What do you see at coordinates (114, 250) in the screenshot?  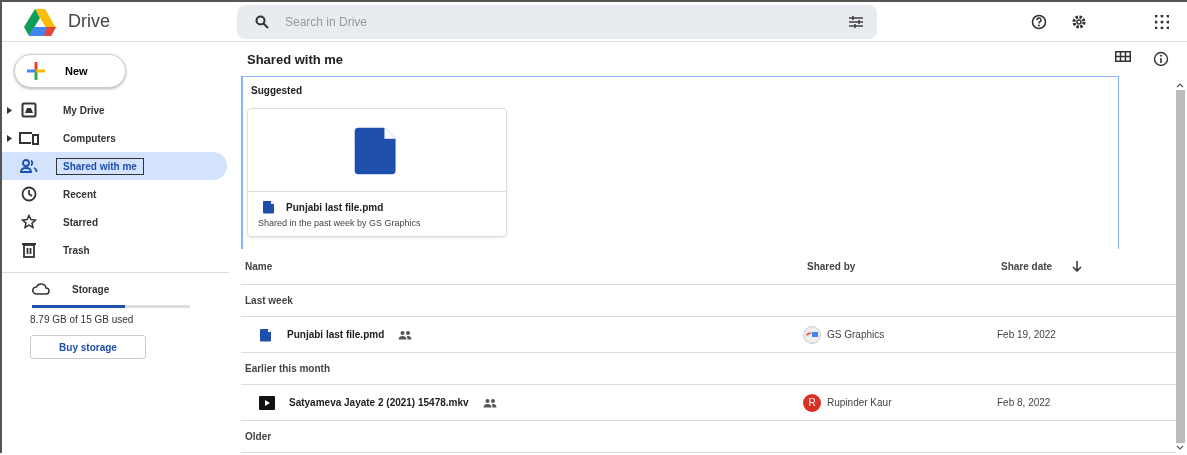 I see `sidebar-item: Trash` at bounding box center [114, 250].